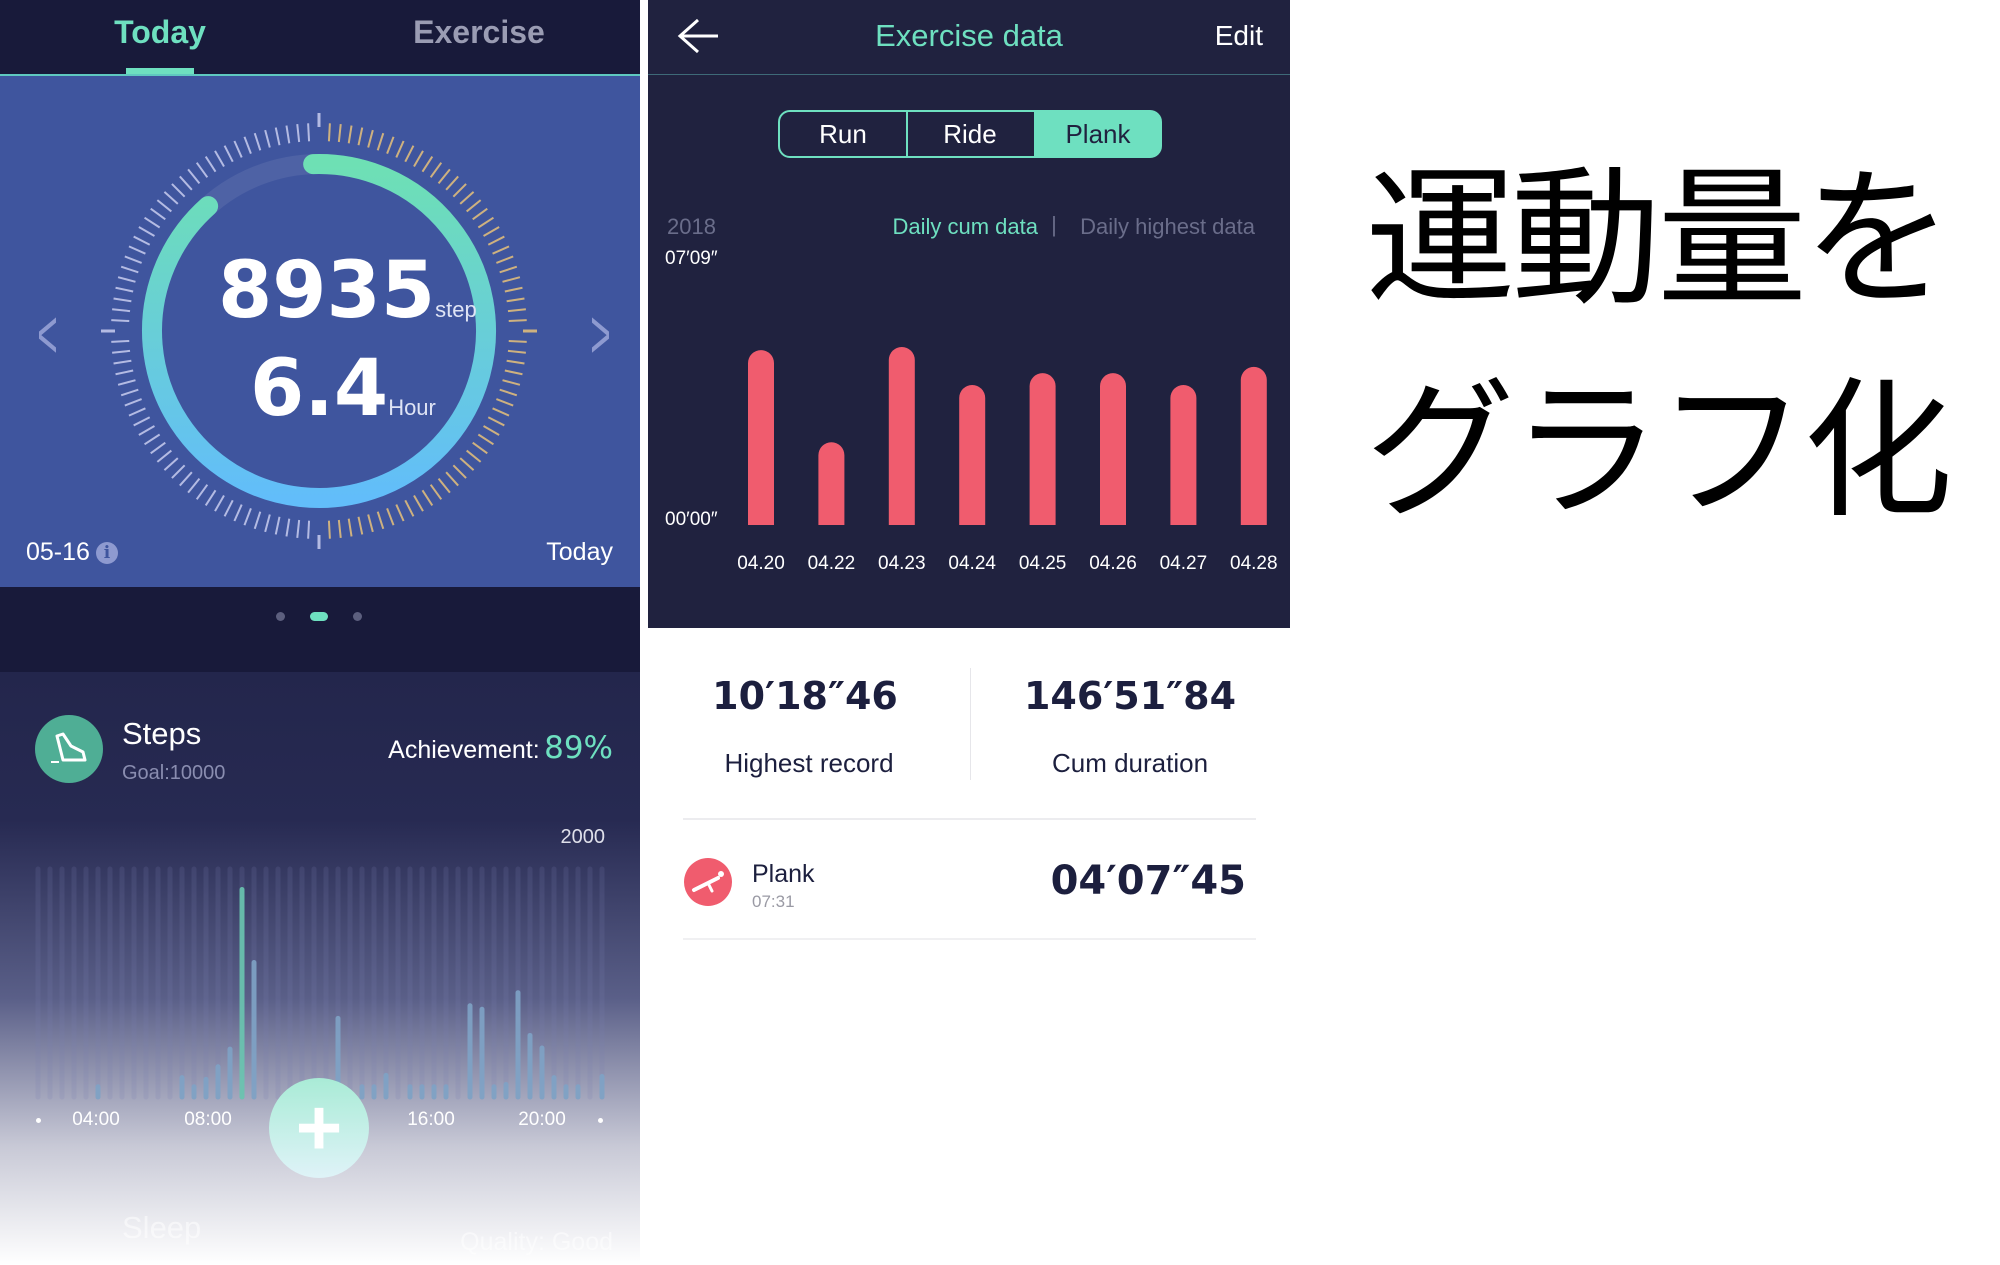 This screenshot has width=2000, height=1265. I want to click on plank-icon, so click(708, 882).